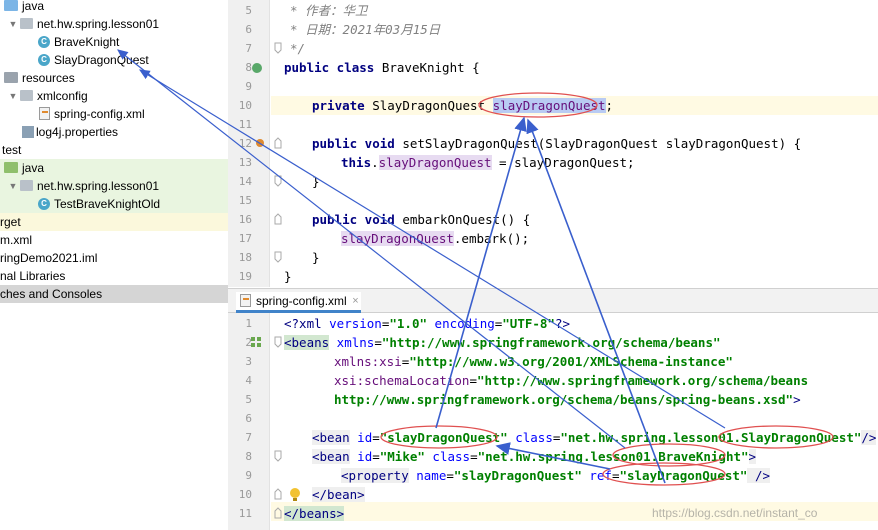 This screenshot has width=878, height=530. I want to click on code-line-16: public void embarkOnQuest() {, so click(421, 219).